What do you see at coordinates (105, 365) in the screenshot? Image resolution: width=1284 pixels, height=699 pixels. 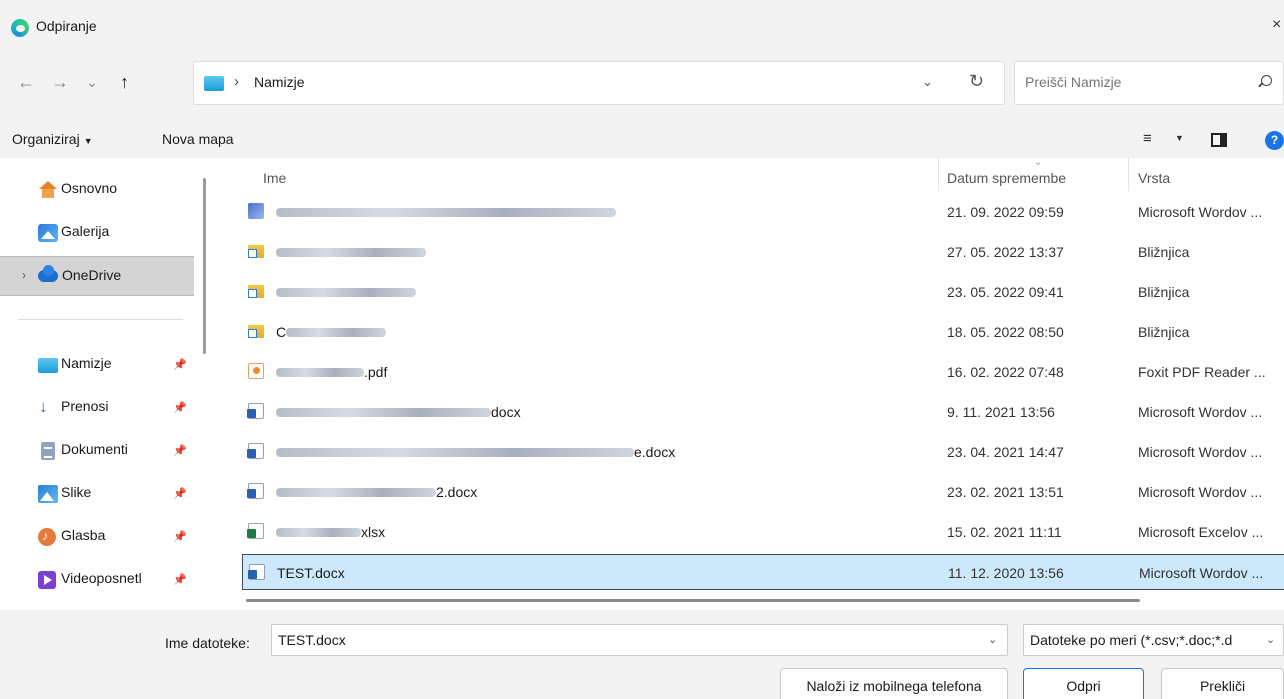 I see `sidebar-item-desktop: Namizje 📌` at bounding box center [105, 365].